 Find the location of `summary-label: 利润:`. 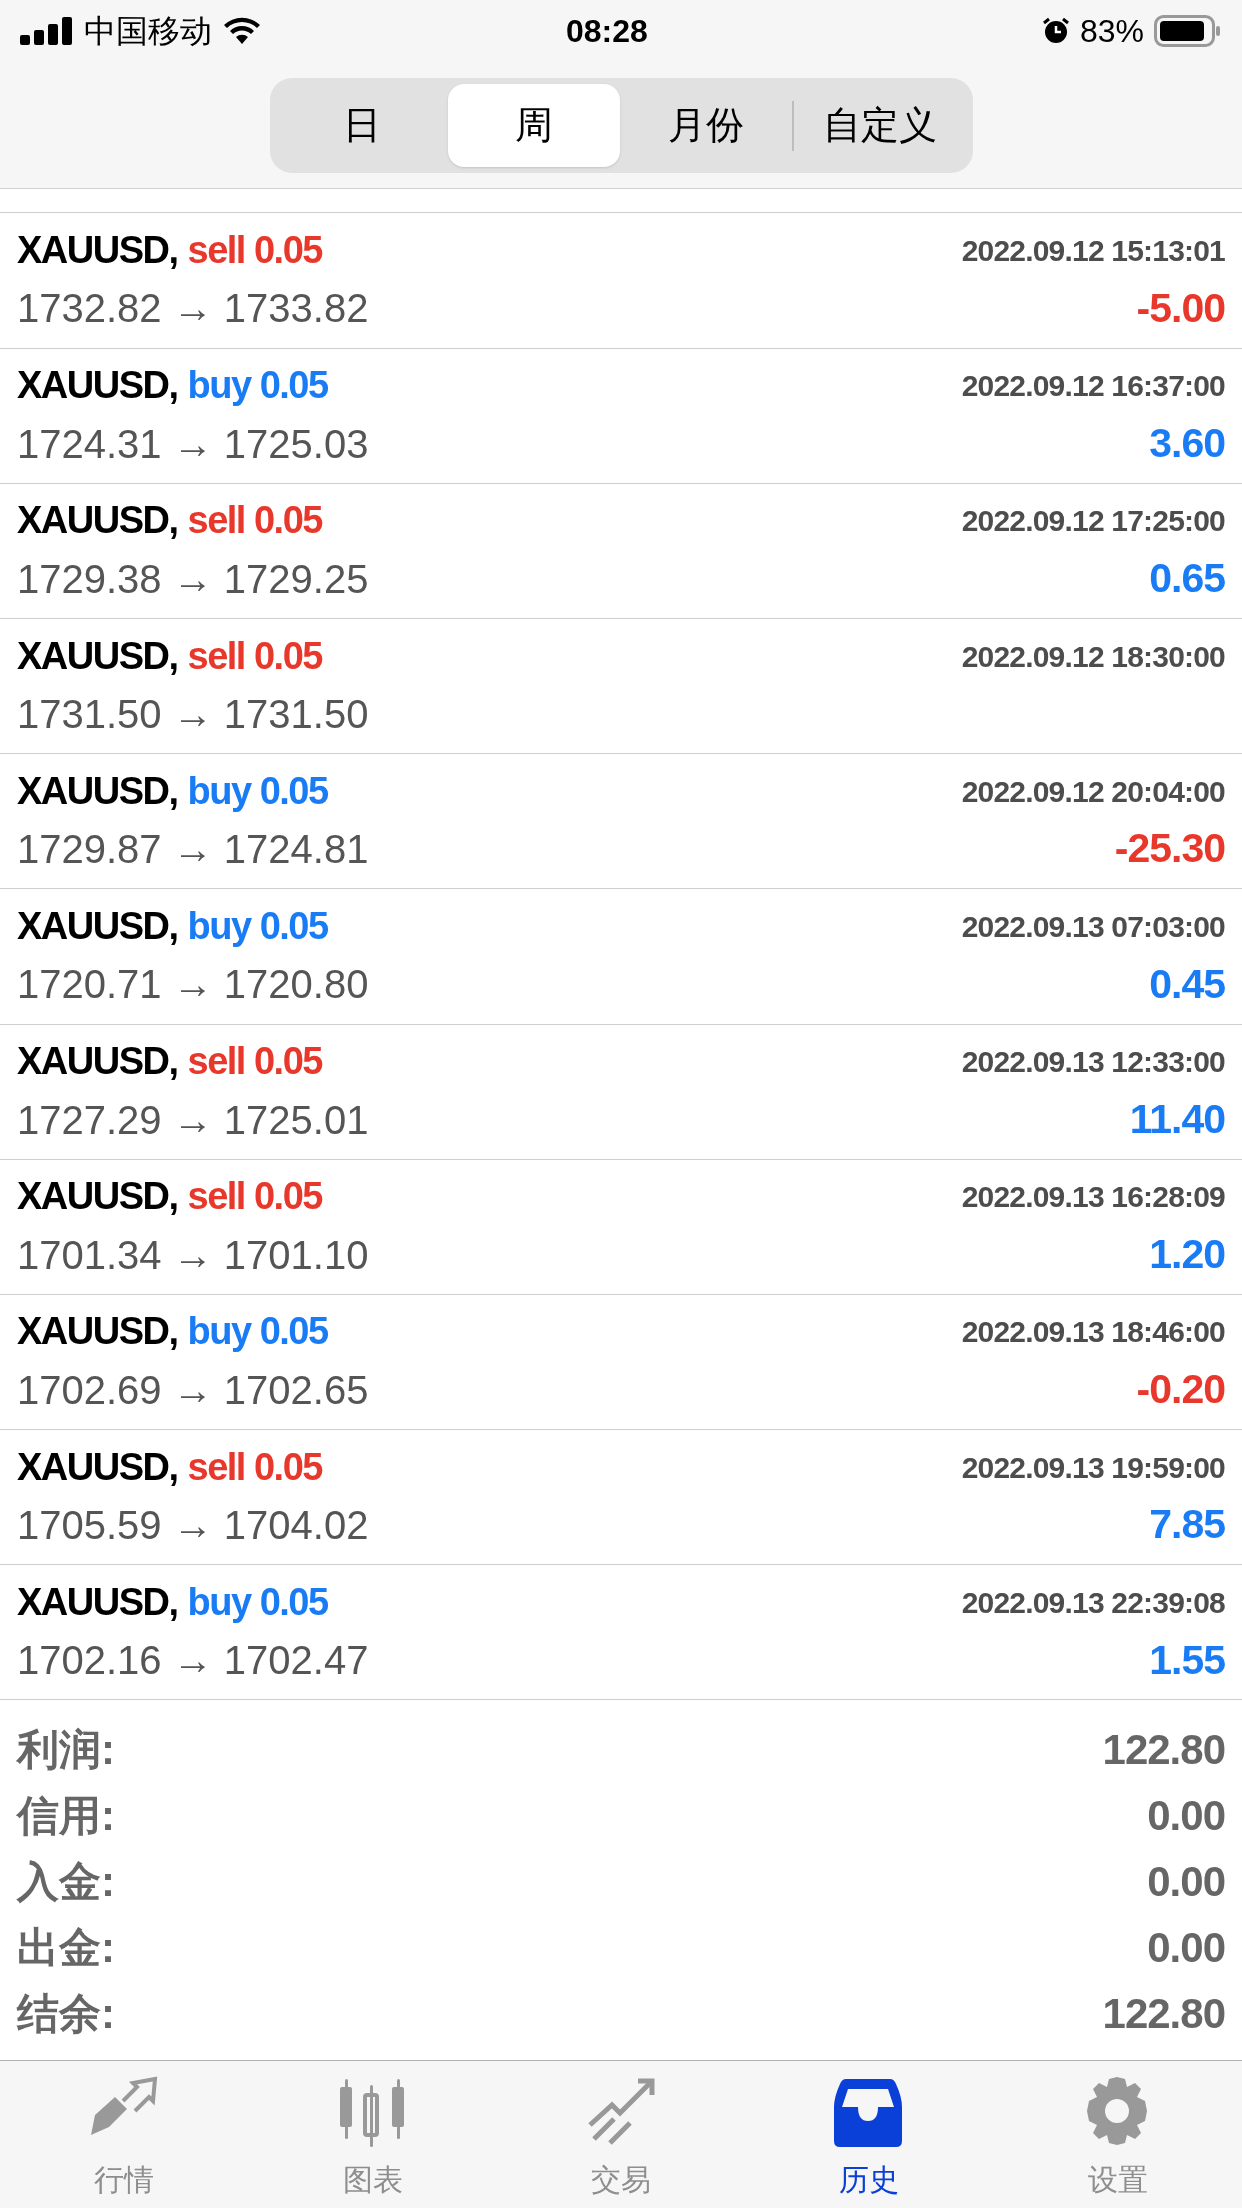

summary-label: 利润: is located at coordinates (66, 1749).